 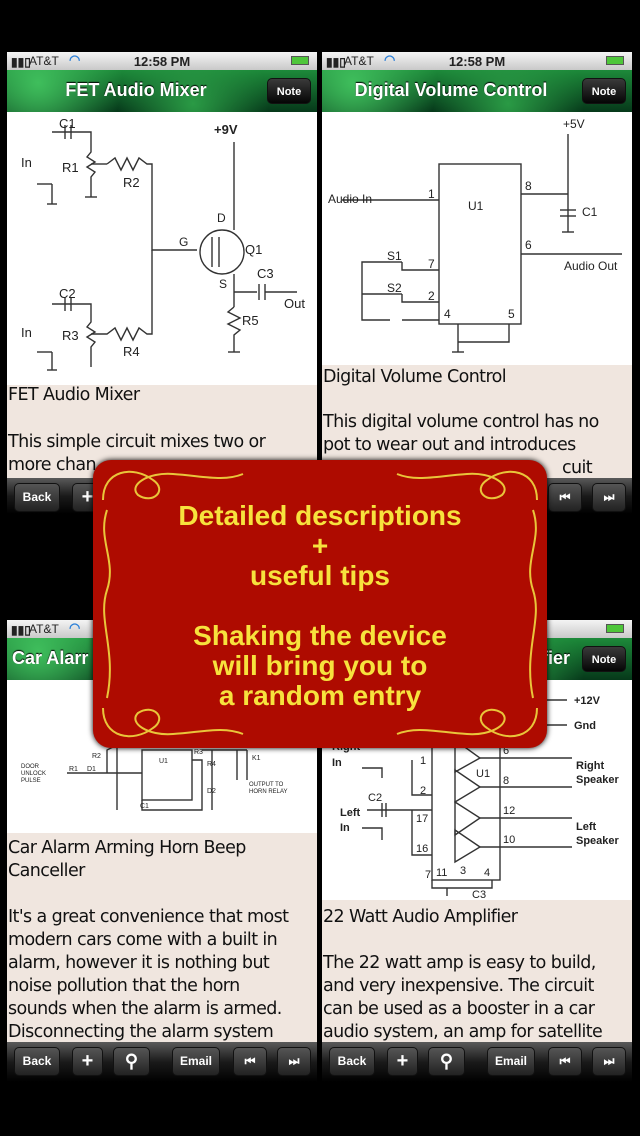 What do you see at coordinates (266, 785) in the screenshot?
I see `diagram-label: OUTPUT TO` at bounding box center [266, 785].